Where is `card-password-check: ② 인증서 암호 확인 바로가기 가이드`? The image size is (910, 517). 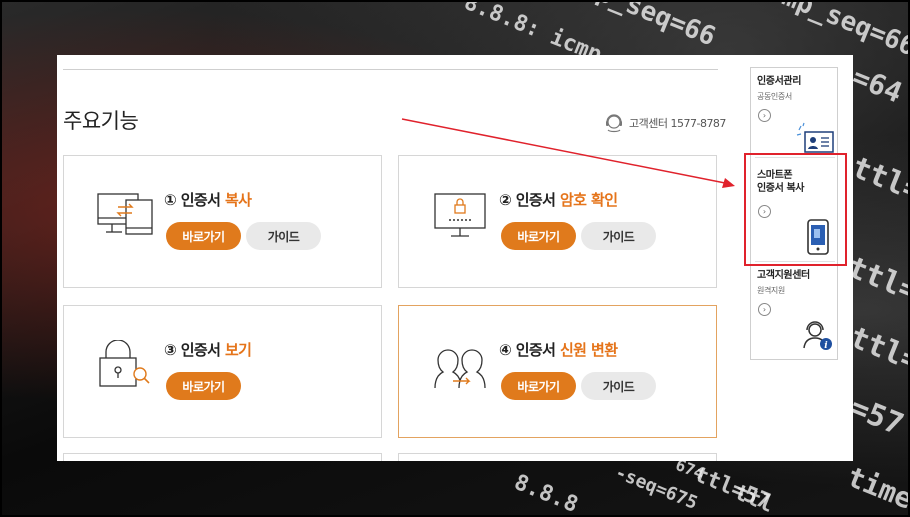 card-password-check: ② 인증서 암호 확인 바로가기 가이드 is located at coordinates (557, 221).